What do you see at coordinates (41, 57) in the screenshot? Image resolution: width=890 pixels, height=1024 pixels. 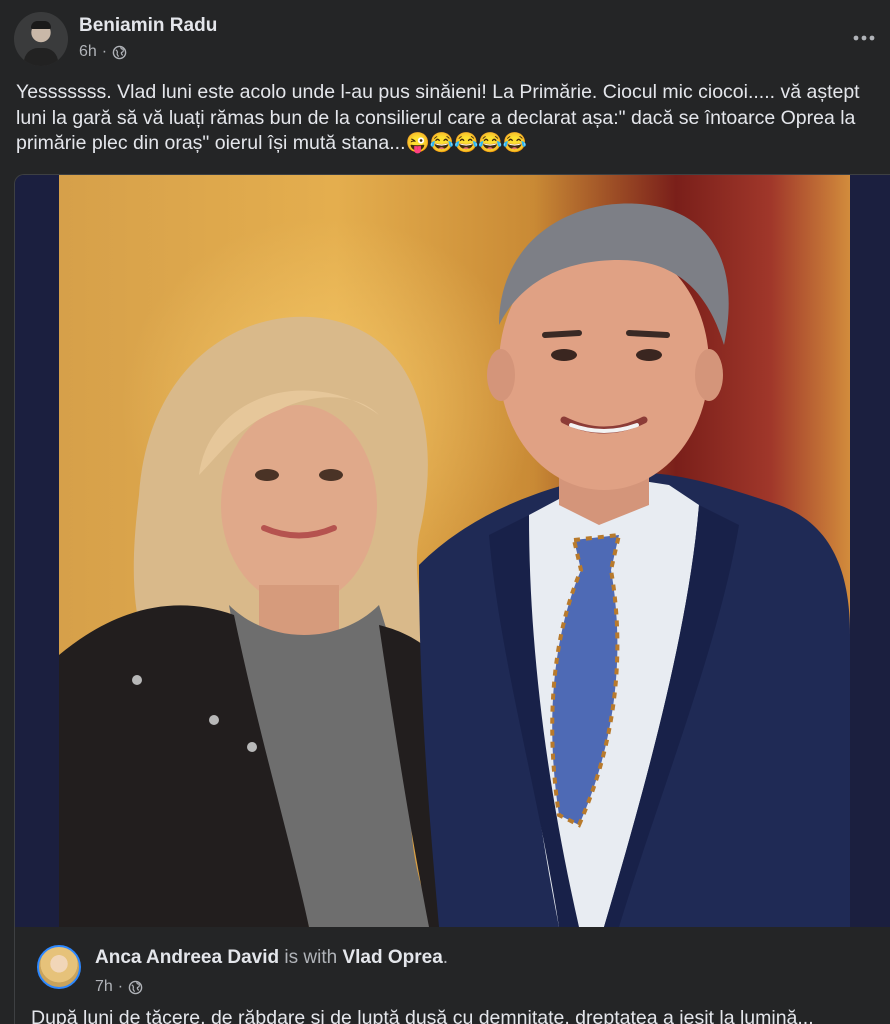 I see `avatar-shirt` at bounding box center [41, 57].